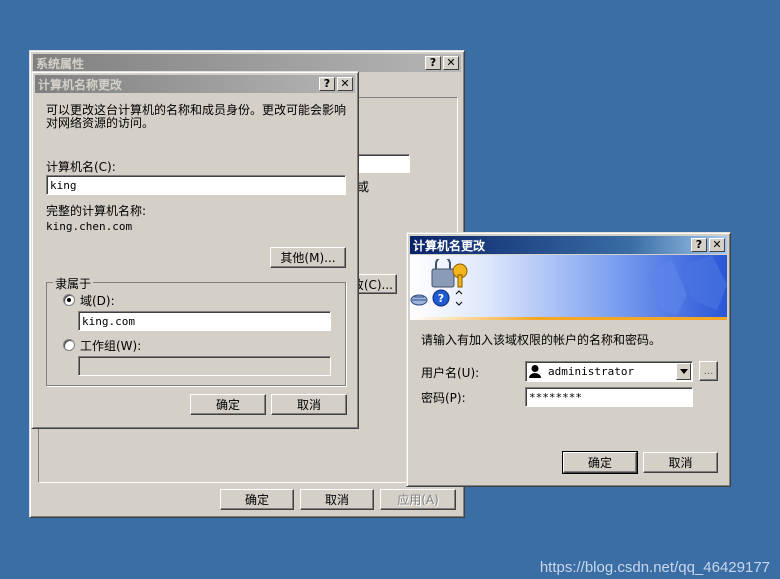  What do you see at coordinates (568, 318) in the screenshot?
I see `banner-stripe` at bounding box center [568, 318].